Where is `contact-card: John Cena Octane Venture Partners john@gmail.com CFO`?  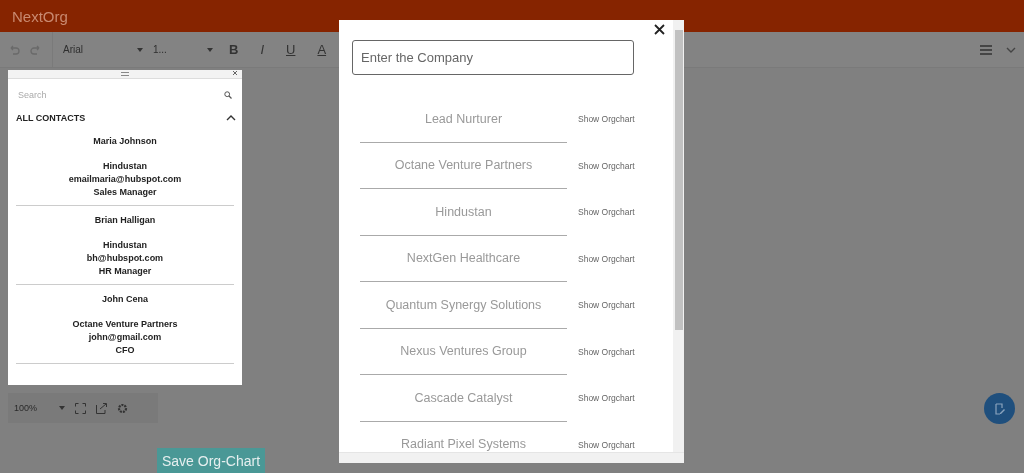 contact-card: John Cena Octane Venture Partners john@gmail.com CFO is located at coordinates (125, 324).